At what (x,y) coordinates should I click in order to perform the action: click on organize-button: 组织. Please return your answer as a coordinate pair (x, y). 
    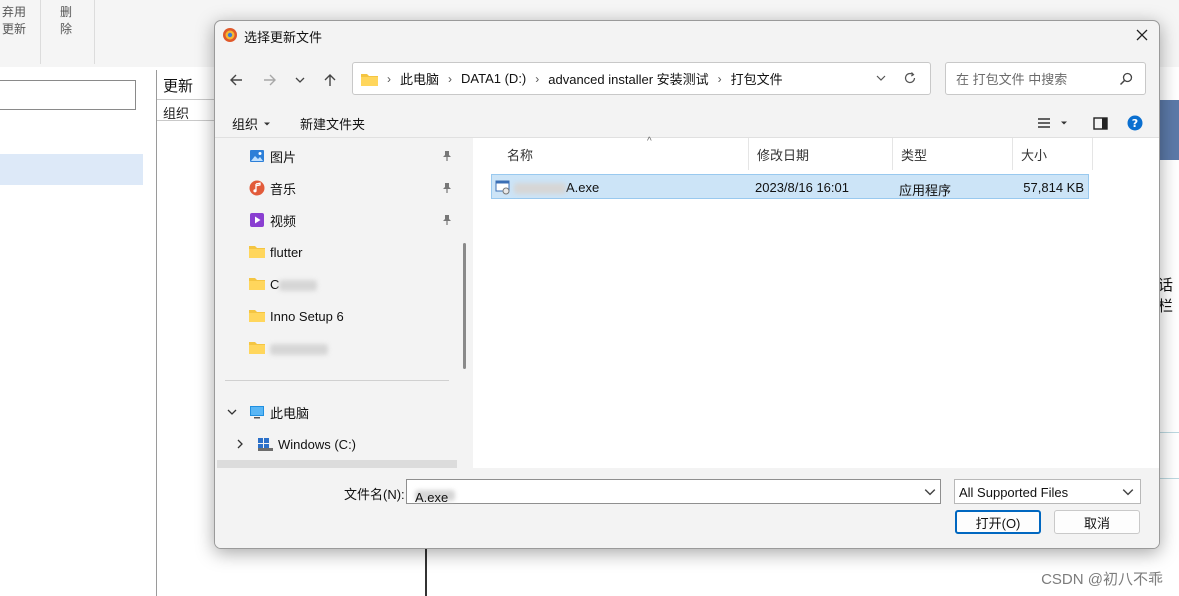
    Looking at the image, I should click on (252, 123).